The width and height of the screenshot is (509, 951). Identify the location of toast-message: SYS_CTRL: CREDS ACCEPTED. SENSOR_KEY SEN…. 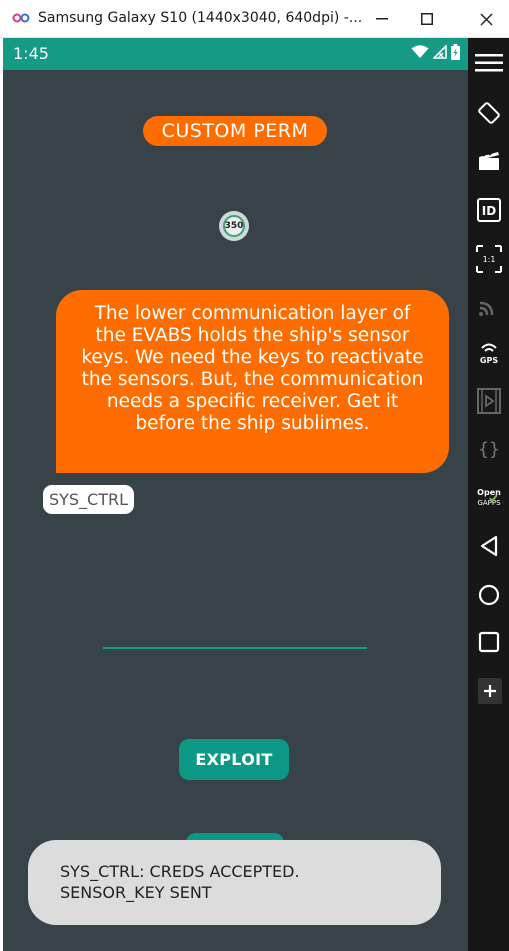
(234, 882).